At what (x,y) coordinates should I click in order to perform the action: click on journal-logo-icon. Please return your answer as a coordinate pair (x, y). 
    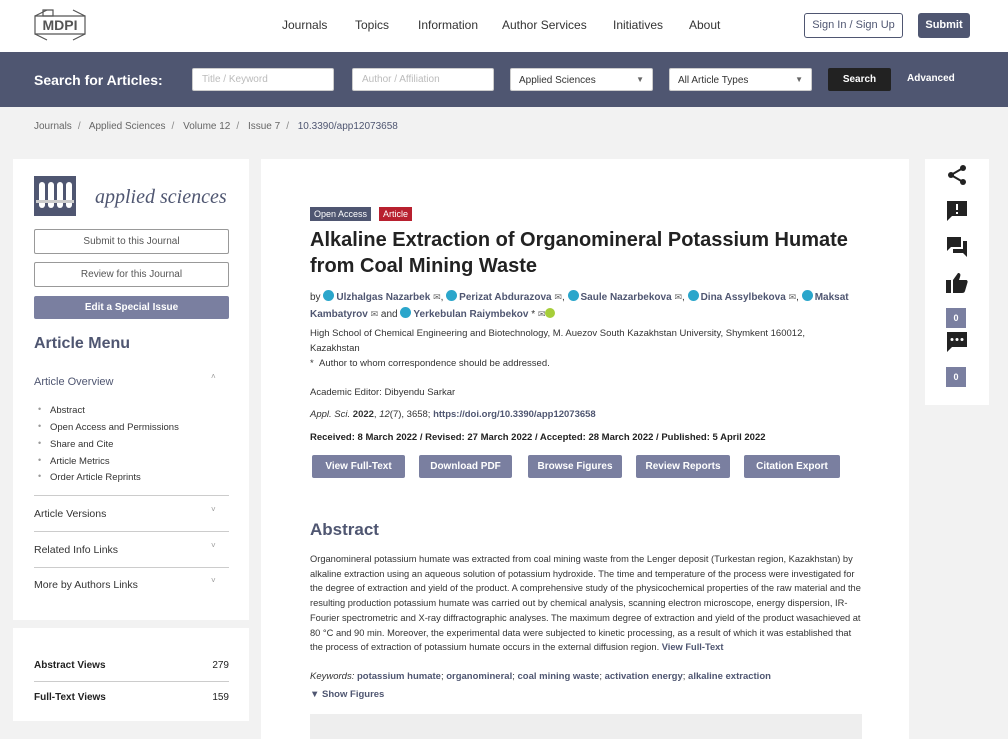
    Looking at the image, I should click on (55, 196).